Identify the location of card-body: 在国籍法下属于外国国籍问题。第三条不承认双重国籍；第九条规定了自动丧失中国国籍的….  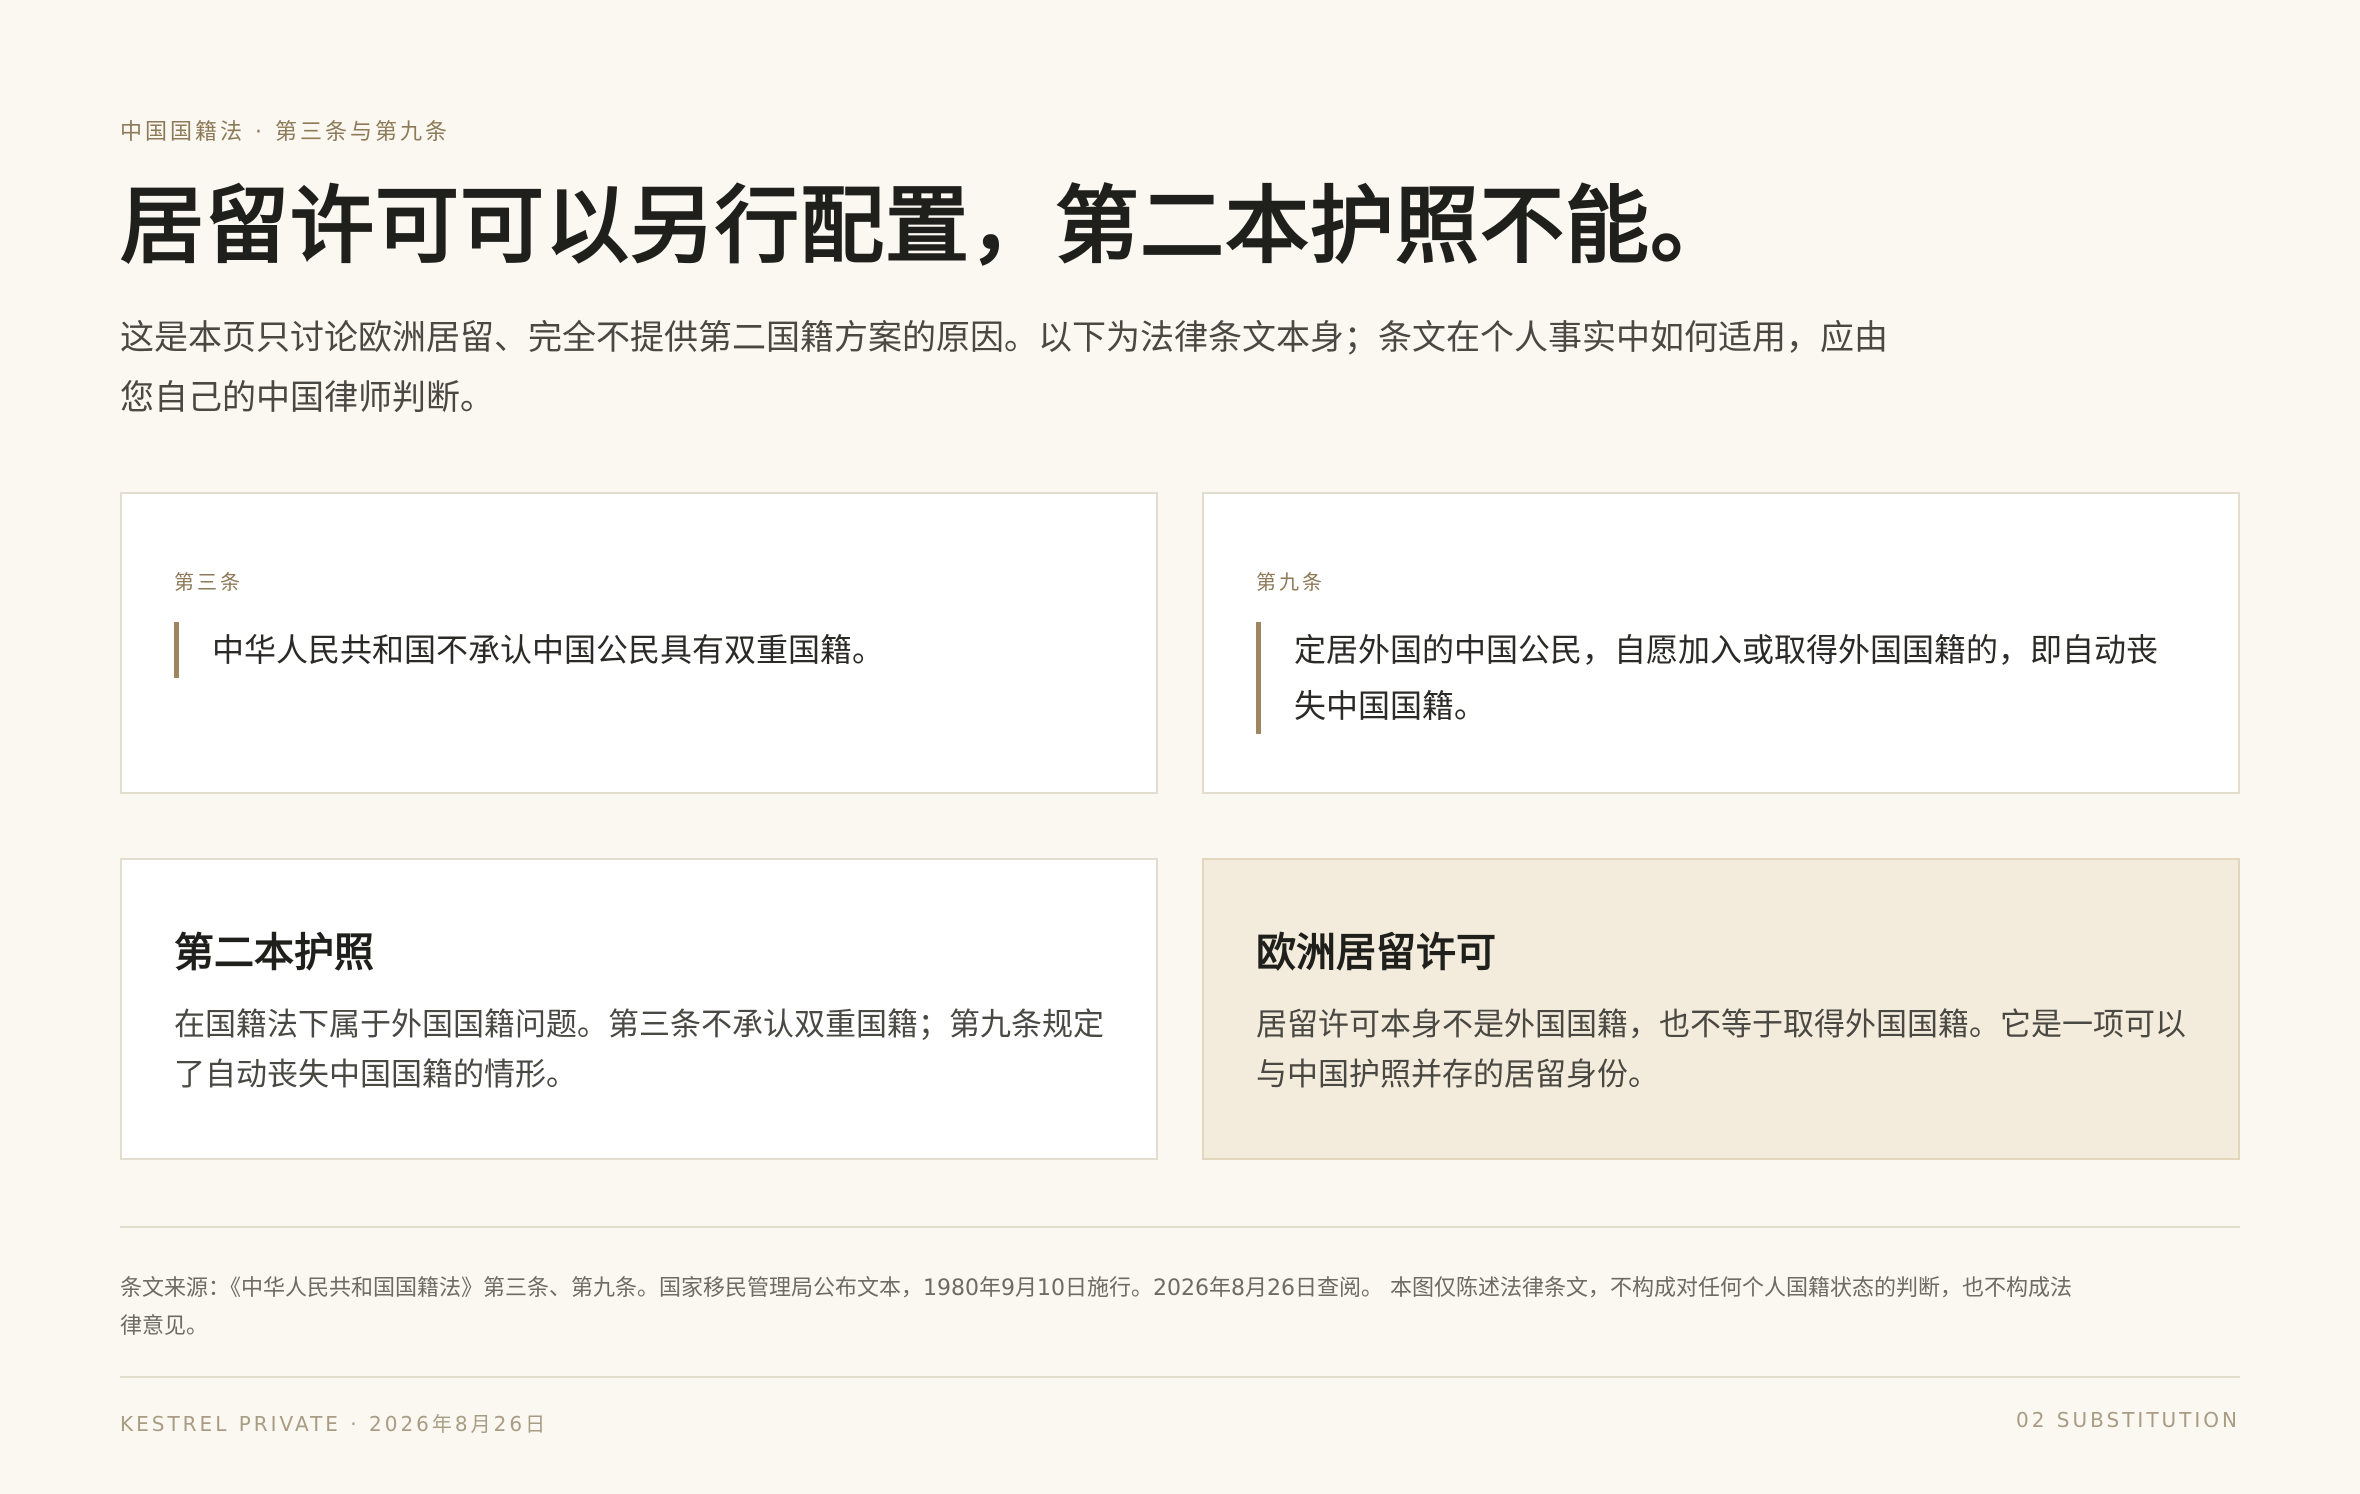
(639, 1050).